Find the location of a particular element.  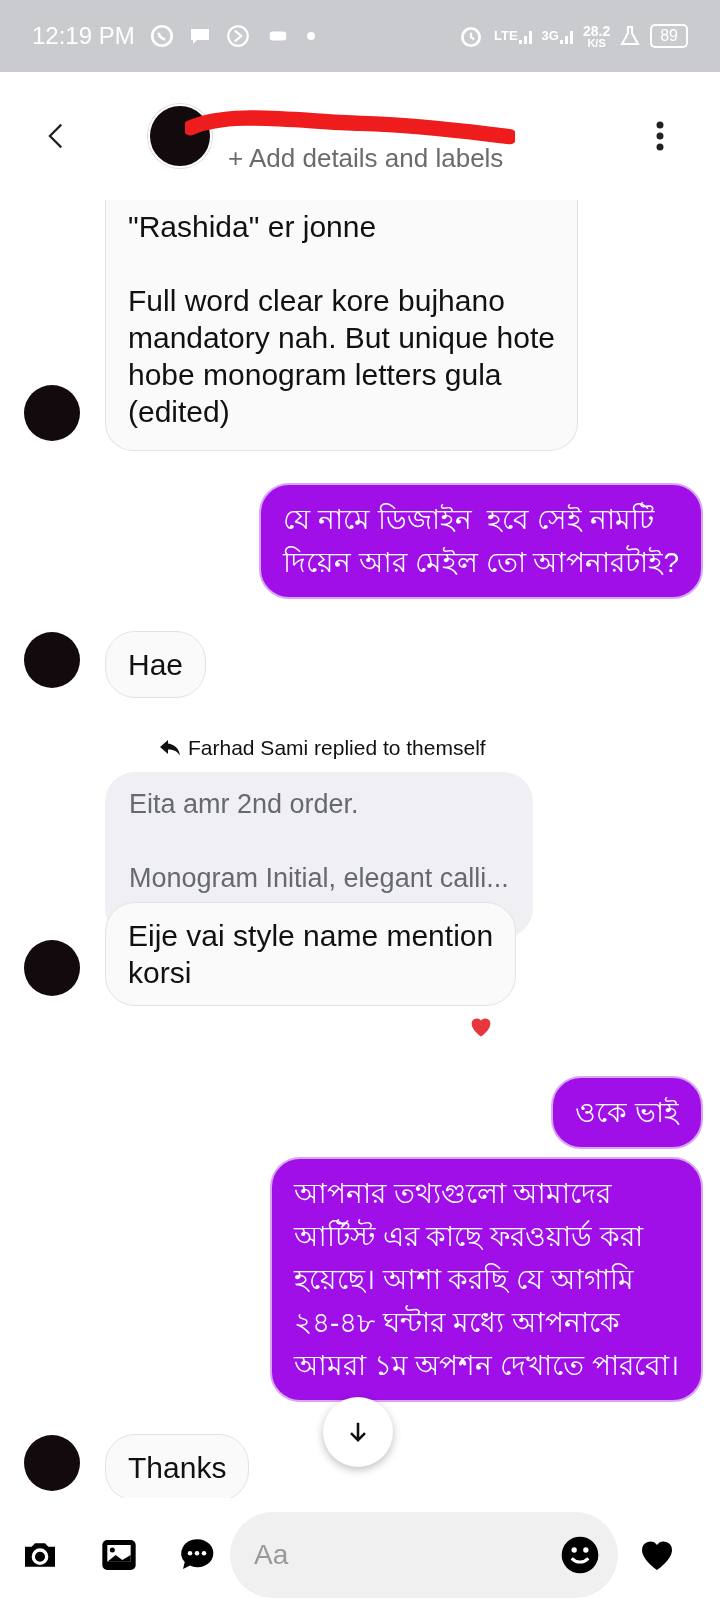

message-input-field: Aa is located at coordinates (407, 1554).